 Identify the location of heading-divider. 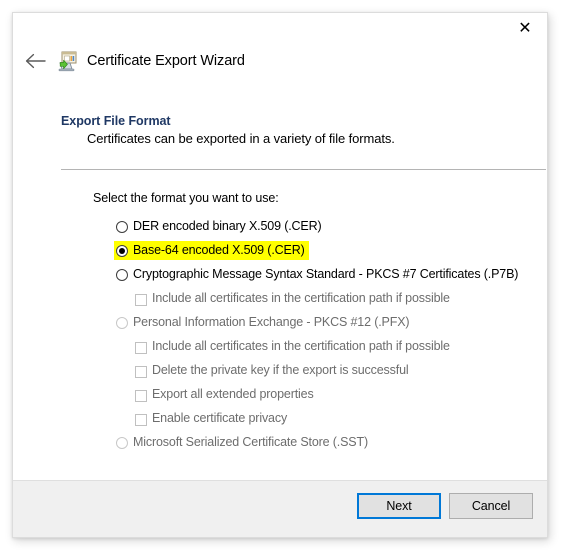
(303, 169).